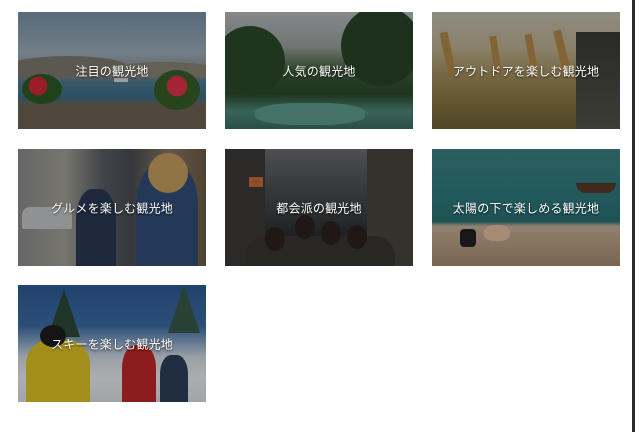 The height and width of the screenshot is (432, 635). I want to click on card-label: 都会派の観光地, so click(319, 208).